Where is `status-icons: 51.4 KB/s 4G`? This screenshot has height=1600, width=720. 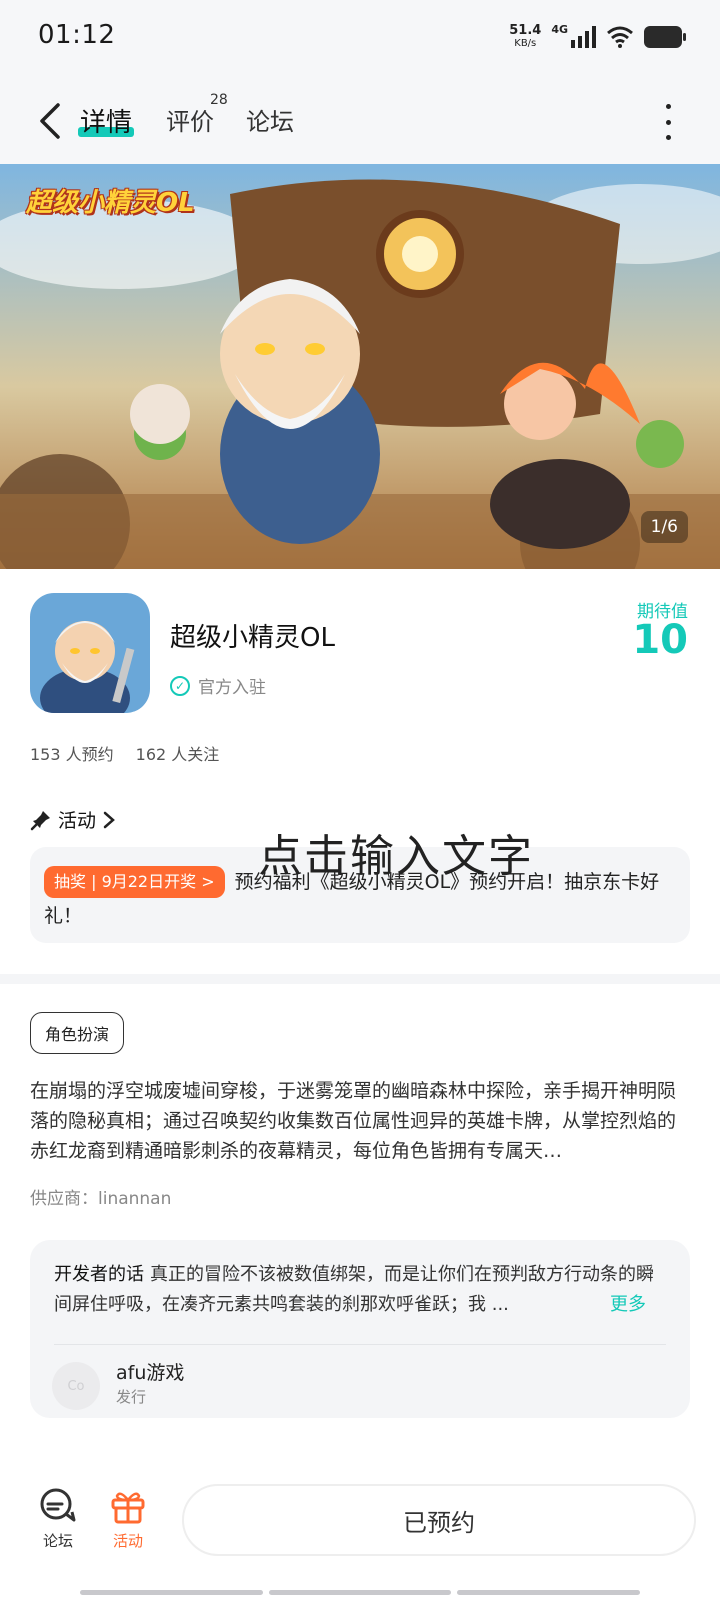 status-icons: 51.4 KB/s 4G is located at coordinates (597, 36).